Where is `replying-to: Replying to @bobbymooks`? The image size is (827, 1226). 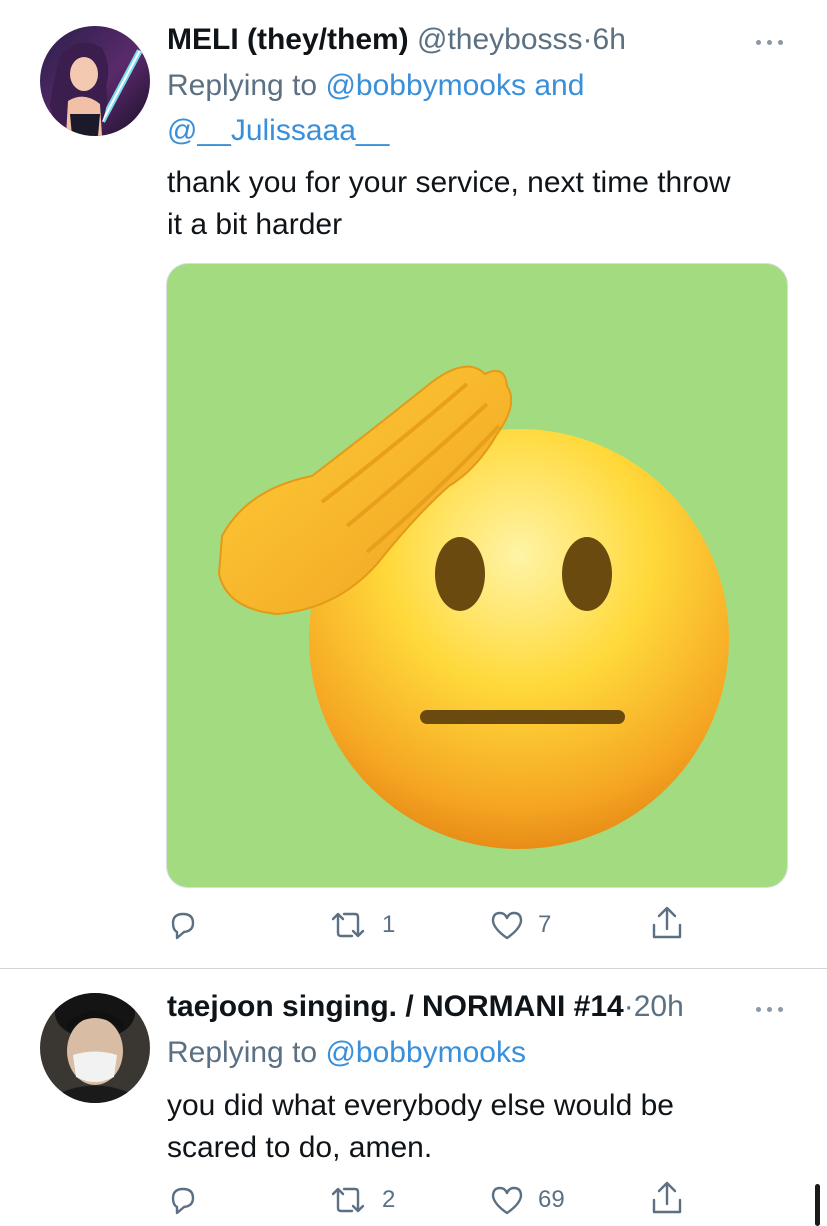 replying-to: Replying to @bobbymooks is located at coordinates (346, 1053).